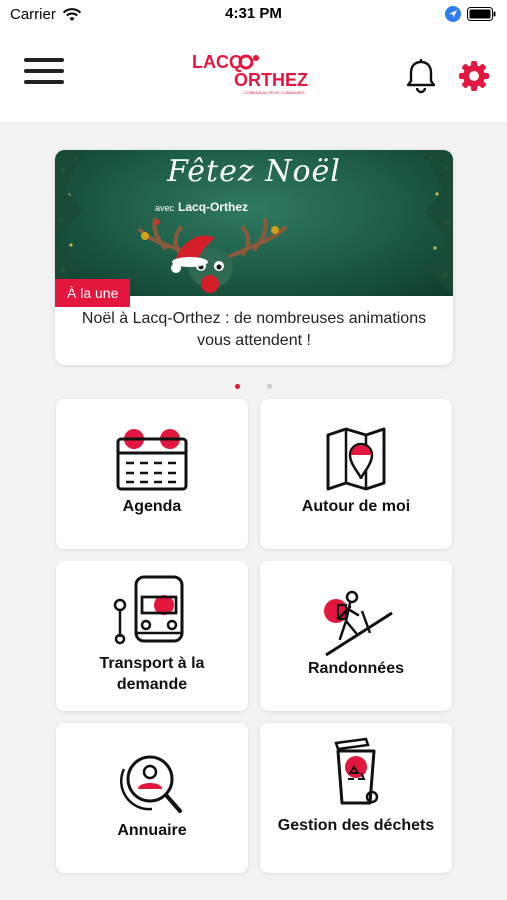  I want to click on settings-button, so click(474, 76).